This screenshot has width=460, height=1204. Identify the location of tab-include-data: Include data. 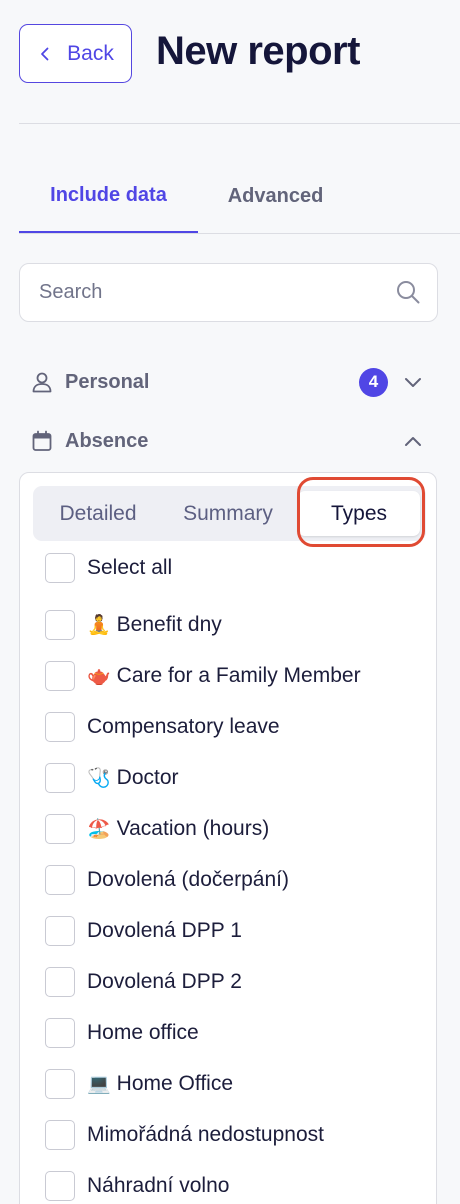
(108, 196).